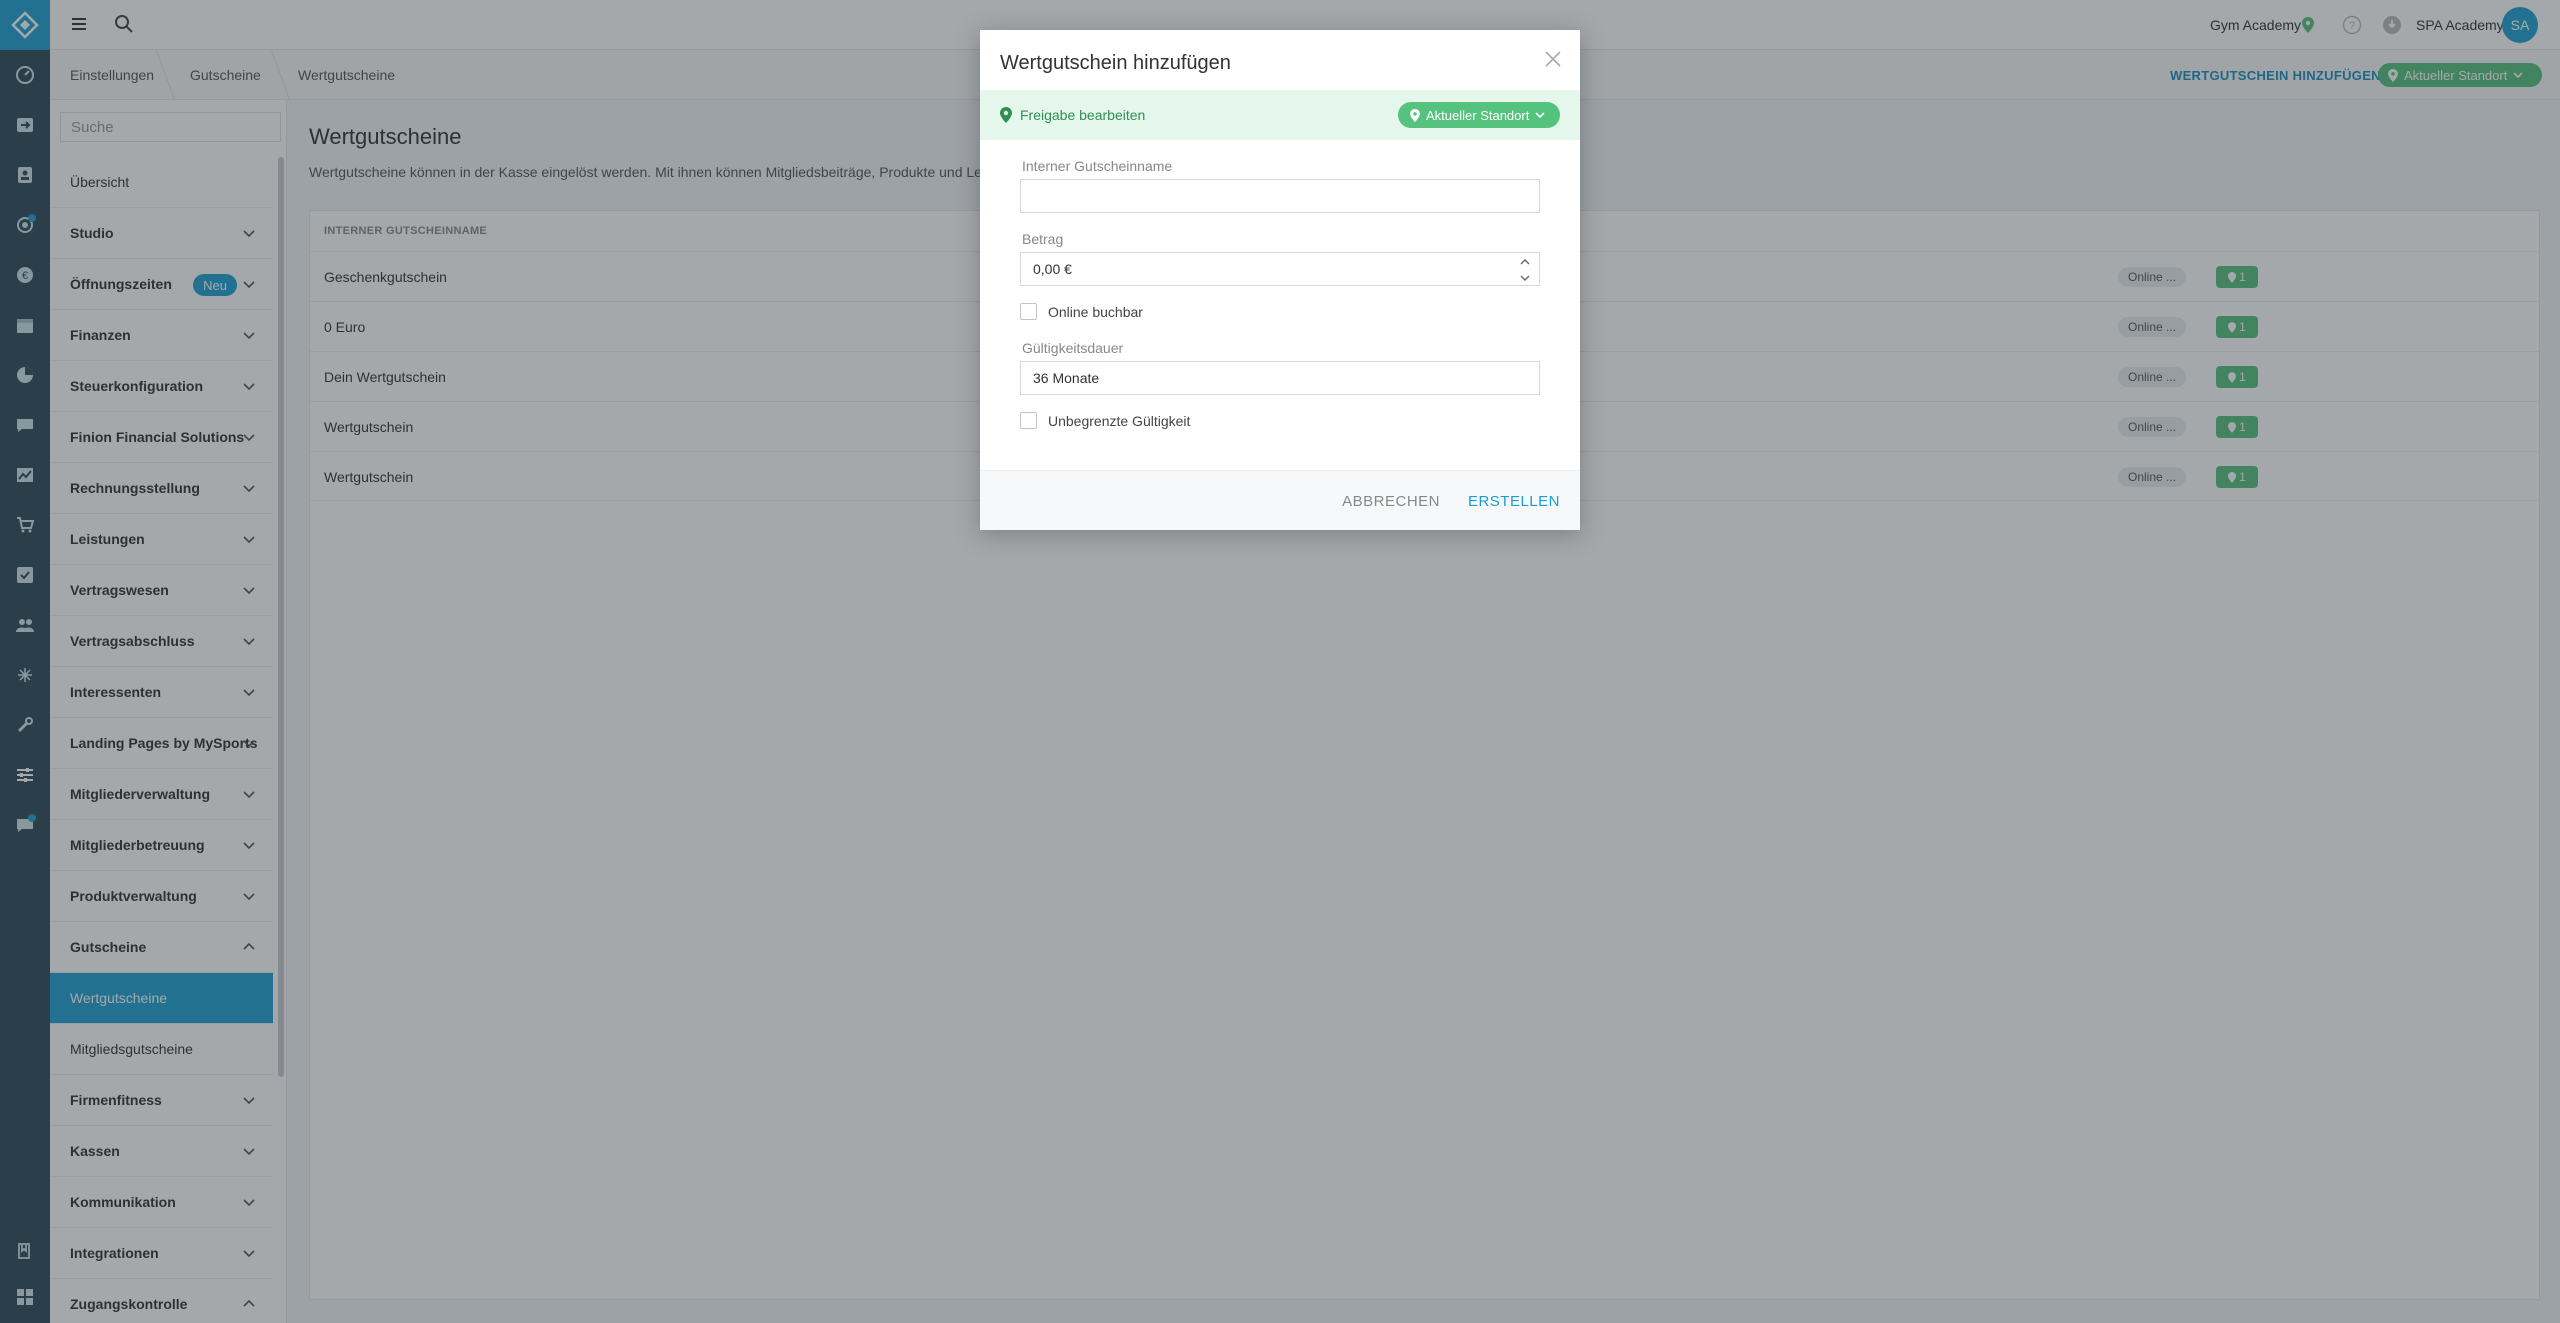  I want to click on dialog-title: Wertgutschein hinzufügen, so click(1115, 63).